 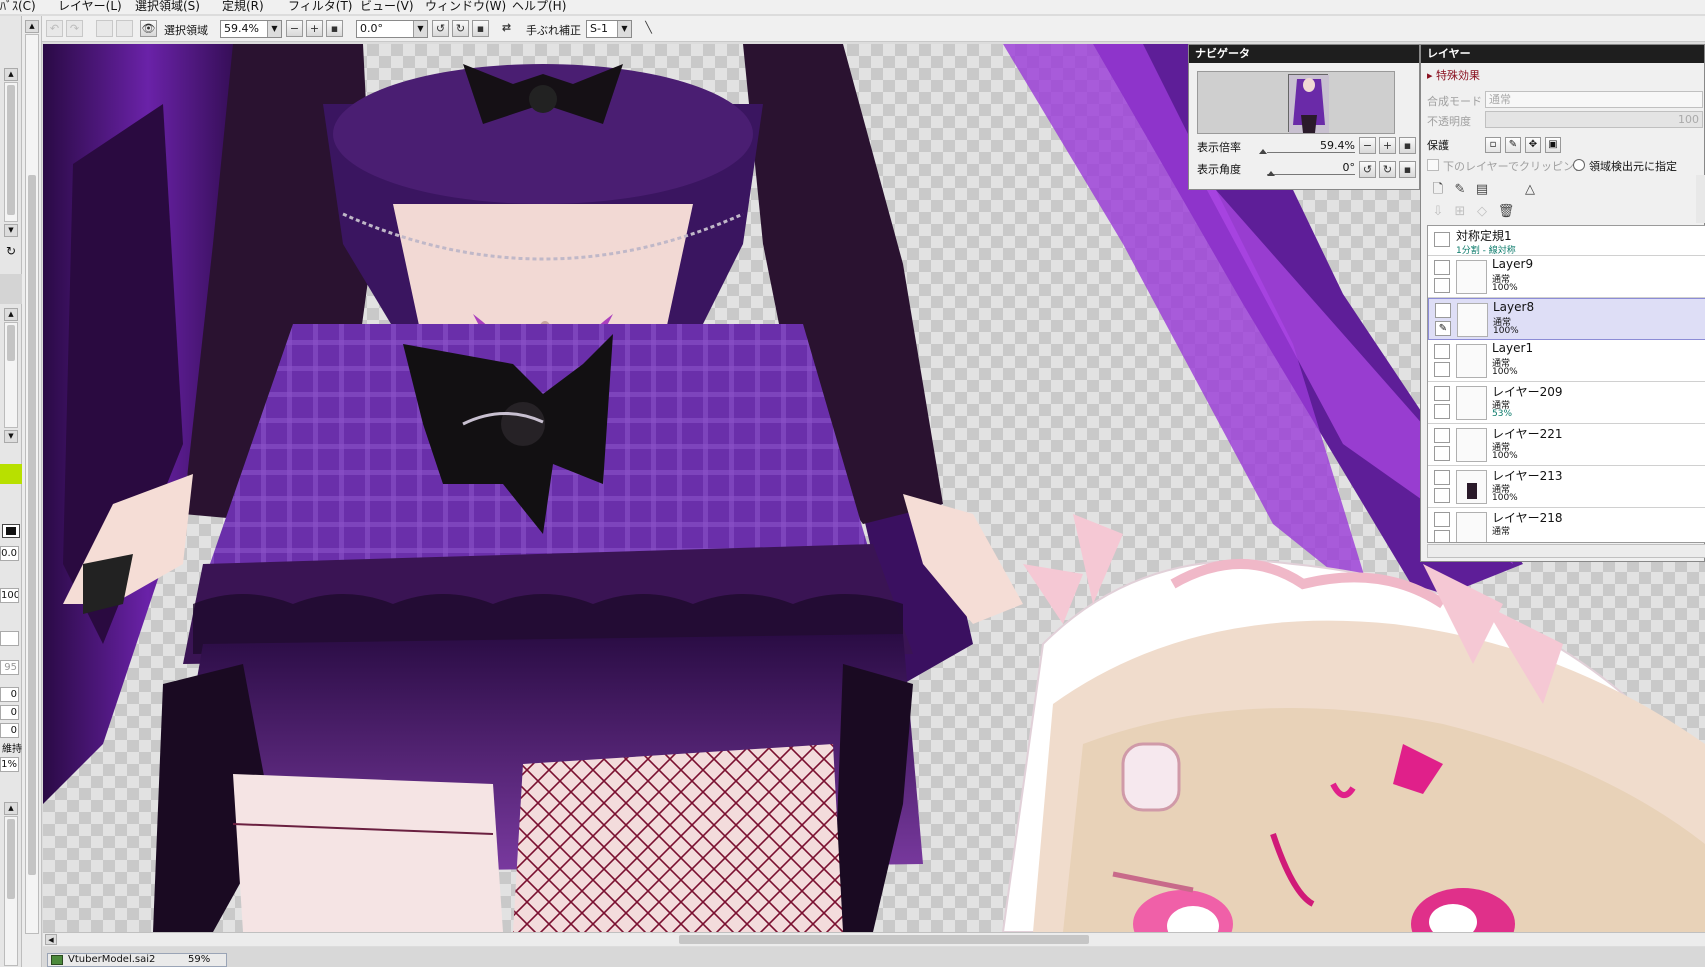 I want to click on blend-mode-select: 通常, so click(x=1594, y=99).